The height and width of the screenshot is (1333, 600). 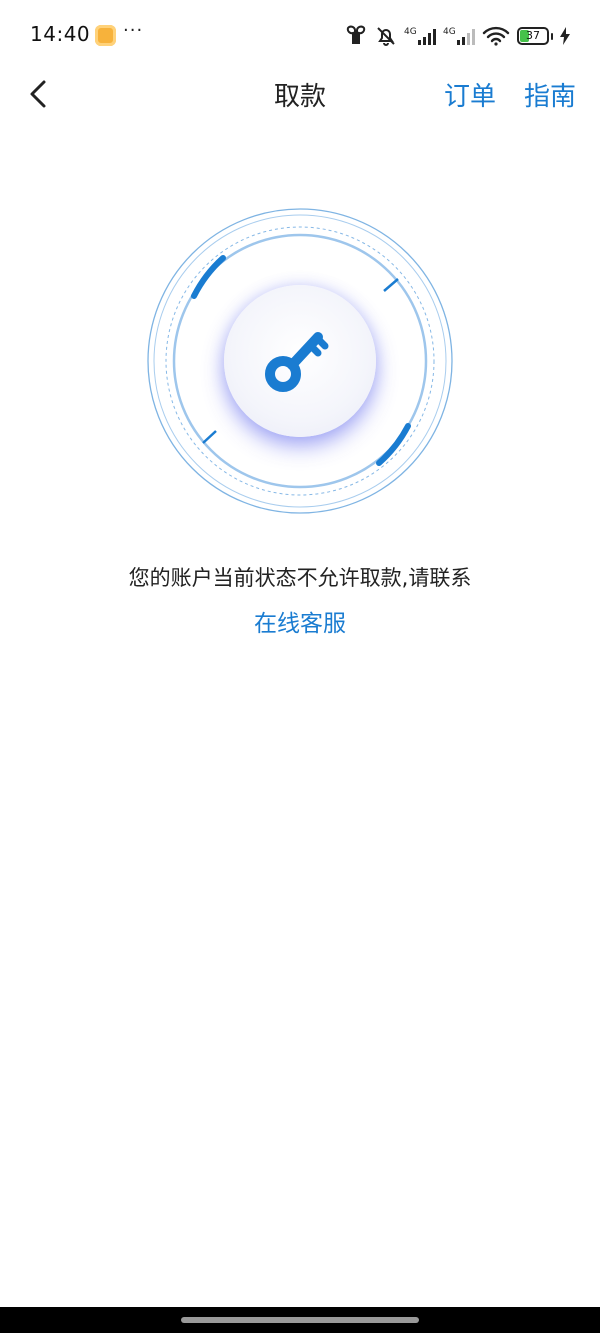 What do you see at coordinates (496, 36) in the screenshot?
I see `wifi-icon` at bounding box center [496, 36].